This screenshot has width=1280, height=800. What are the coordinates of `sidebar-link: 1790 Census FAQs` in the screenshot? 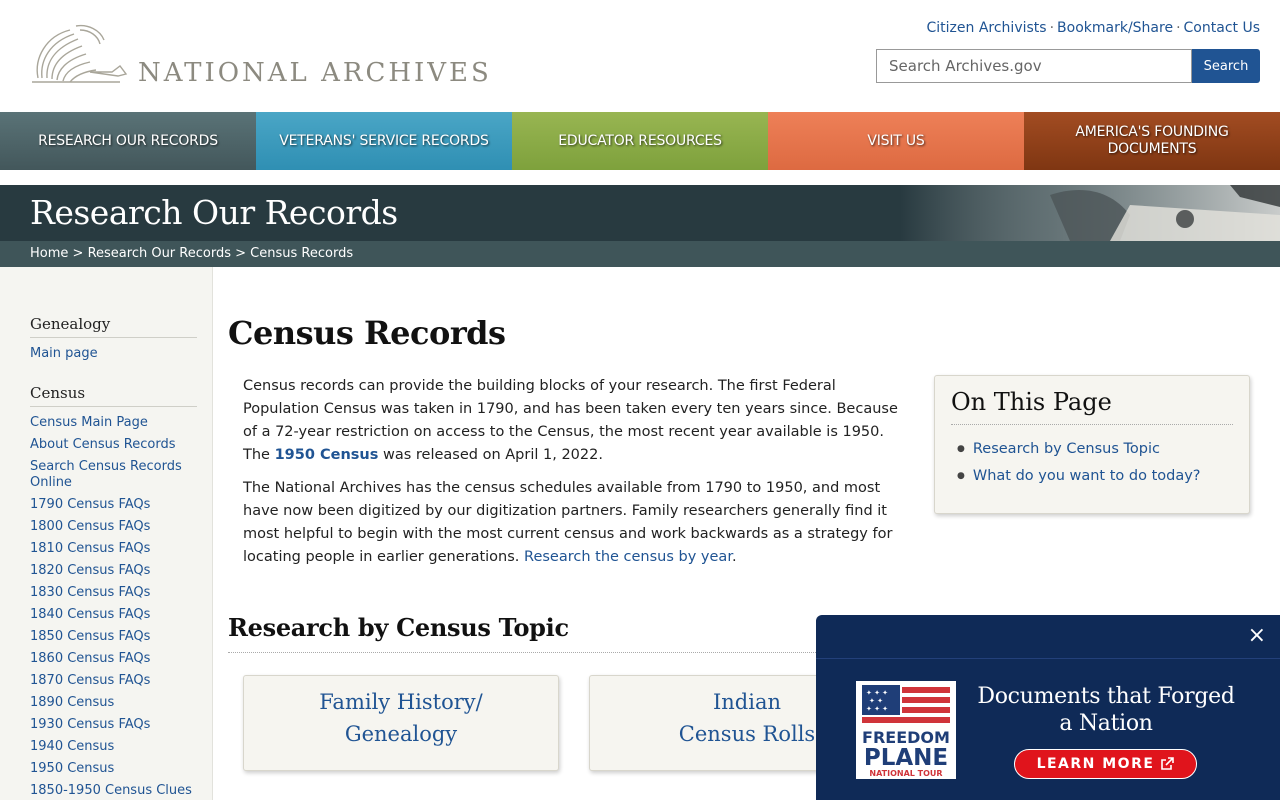 It's located at (113, 505).